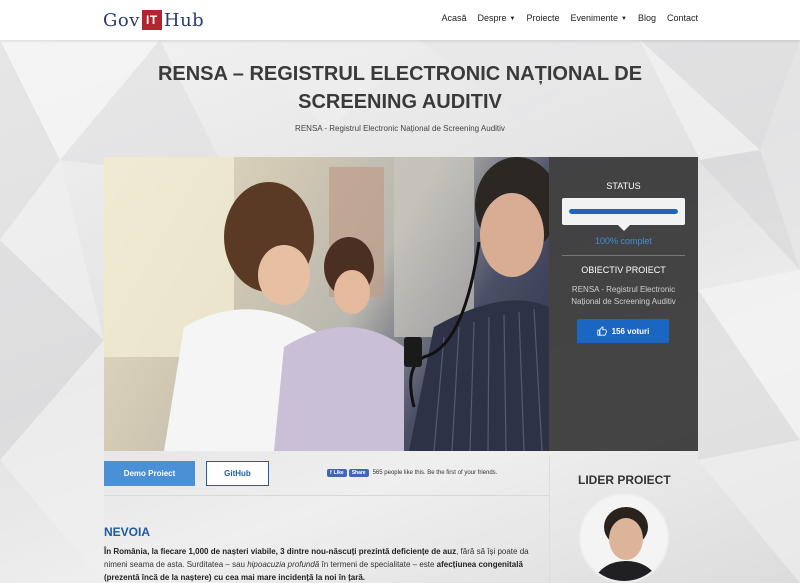 This screenshot has width=800, height=583. What do you see at coordinates (149, 473) in the screenshot?
I see `demo-project-button: Demo Proiect` at bounding box center [149, 473].